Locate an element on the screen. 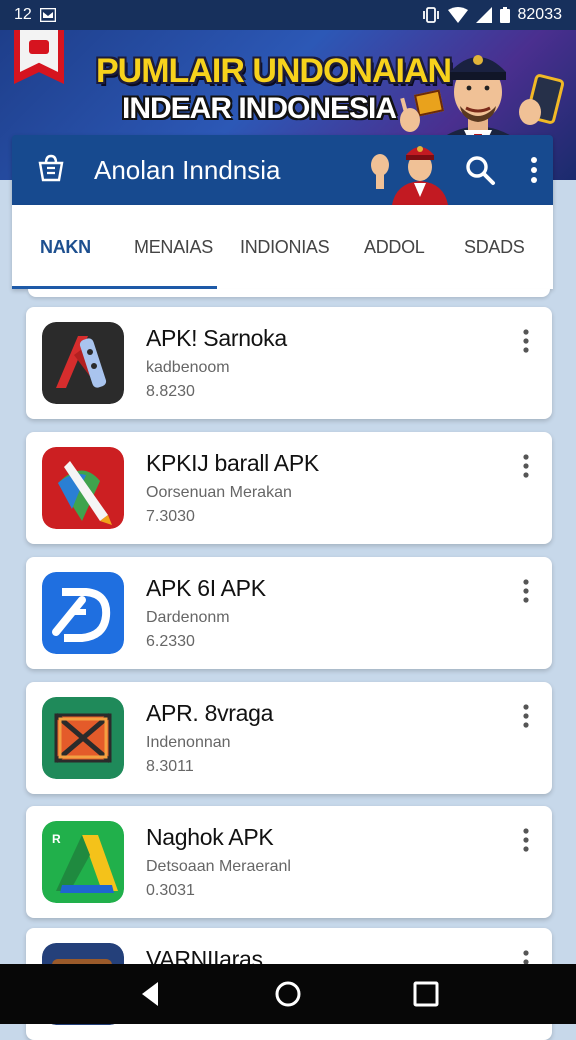  system-navbar is located at coordinates (288, 994).